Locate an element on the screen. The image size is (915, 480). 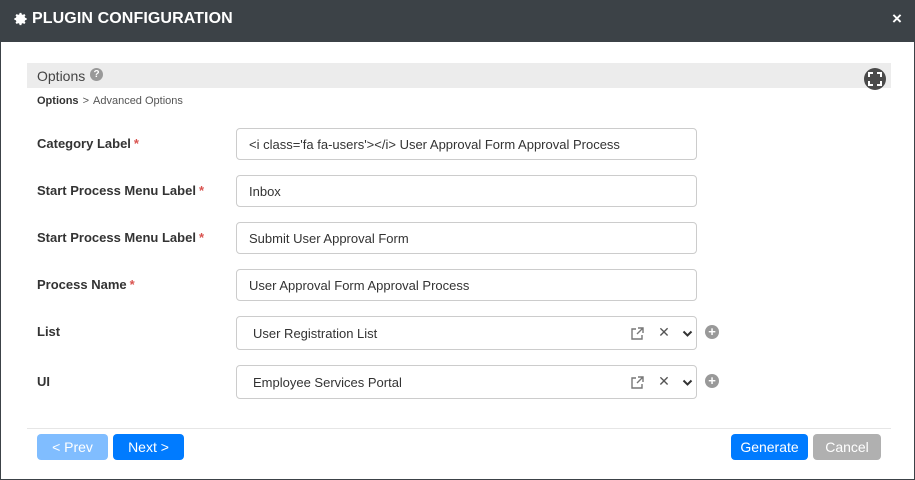
list-select: User Registration List ✕ is located at coordinates (466, 333).